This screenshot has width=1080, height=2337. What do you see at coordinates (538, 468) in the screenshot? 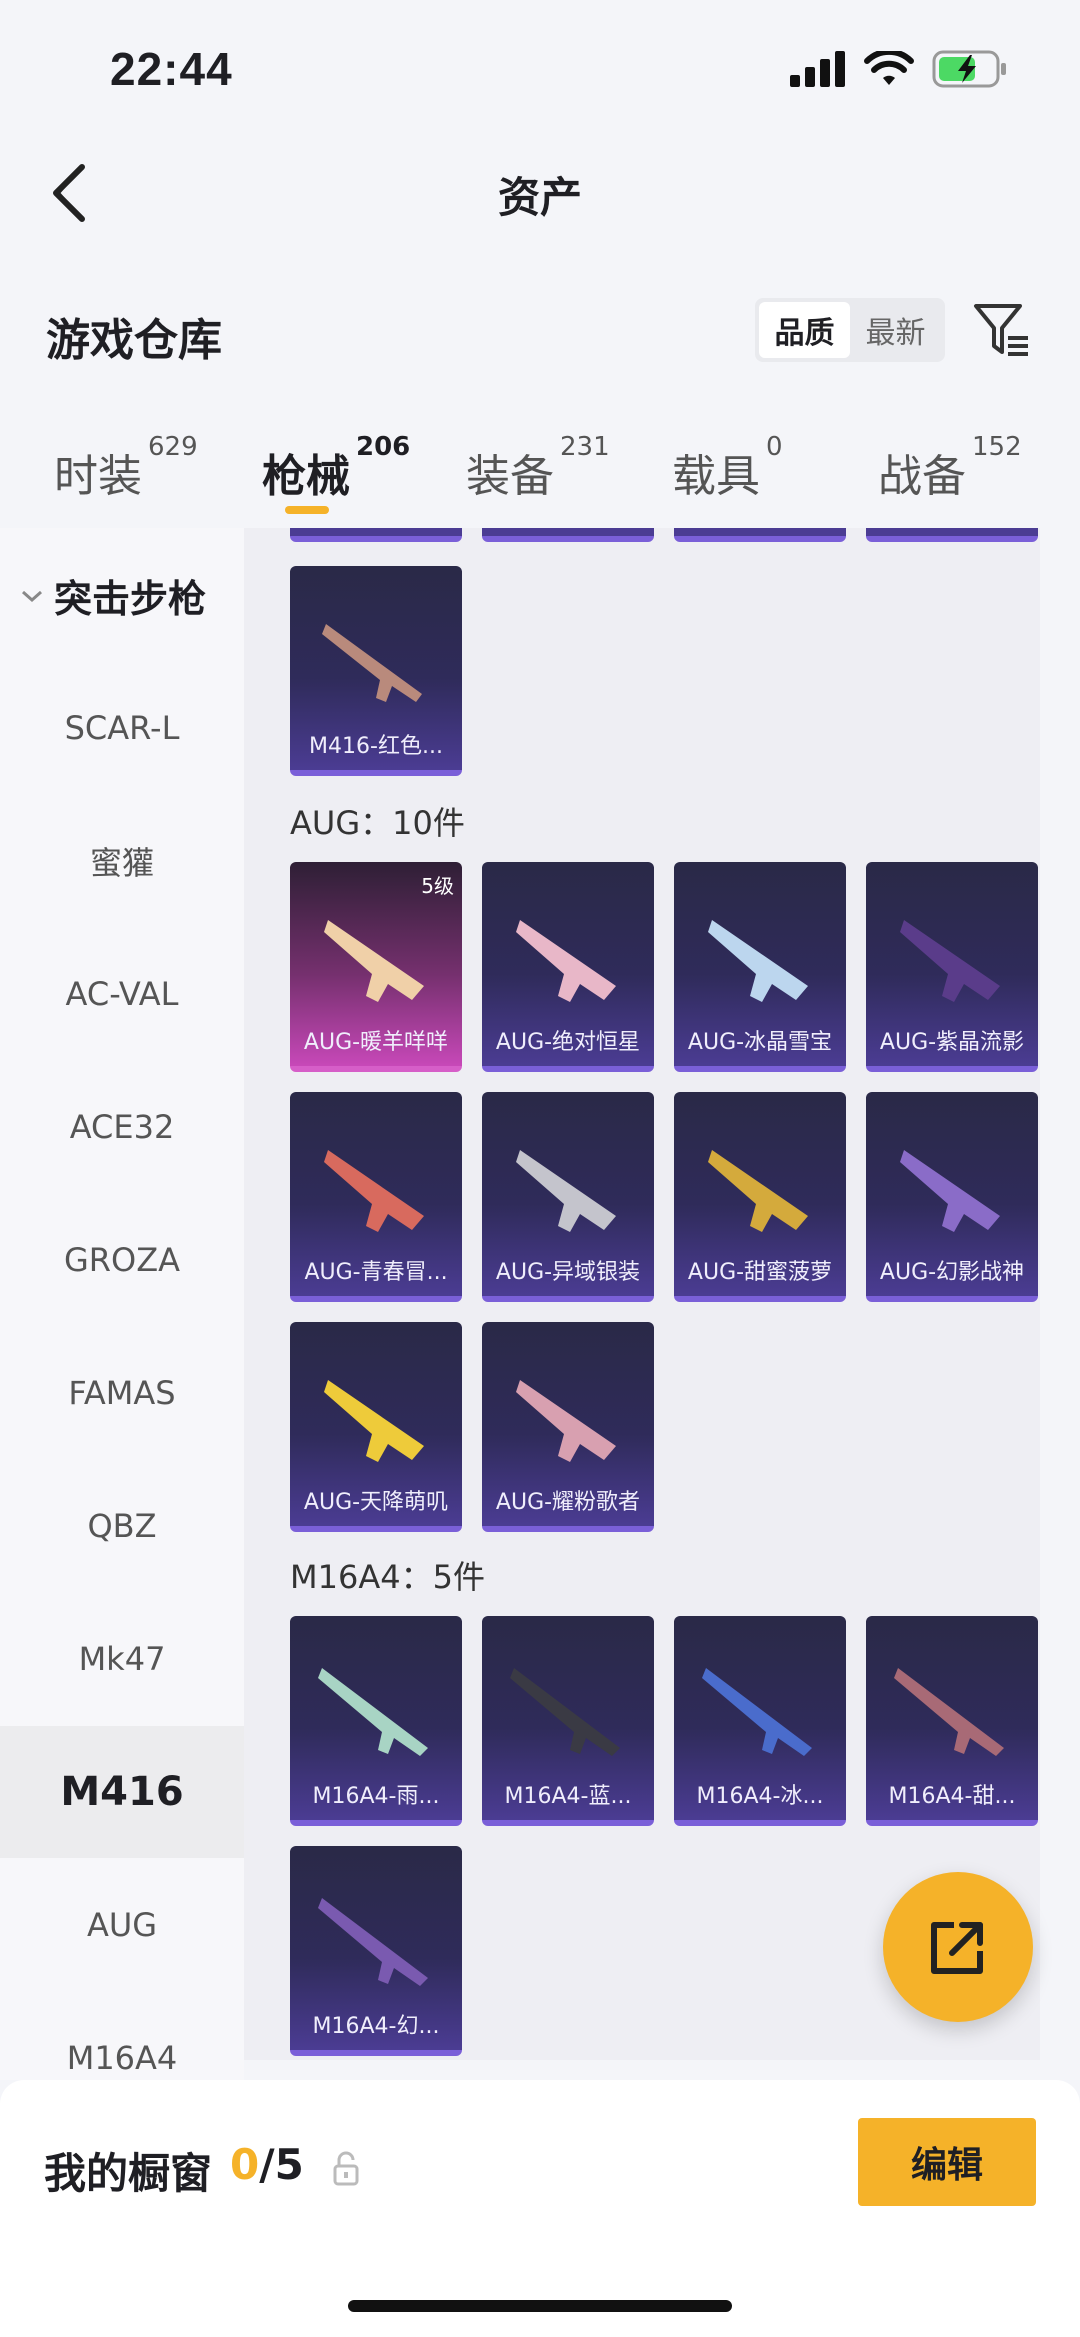
I see `tab-equipment: 装备231` at bounding box center [538, 468].